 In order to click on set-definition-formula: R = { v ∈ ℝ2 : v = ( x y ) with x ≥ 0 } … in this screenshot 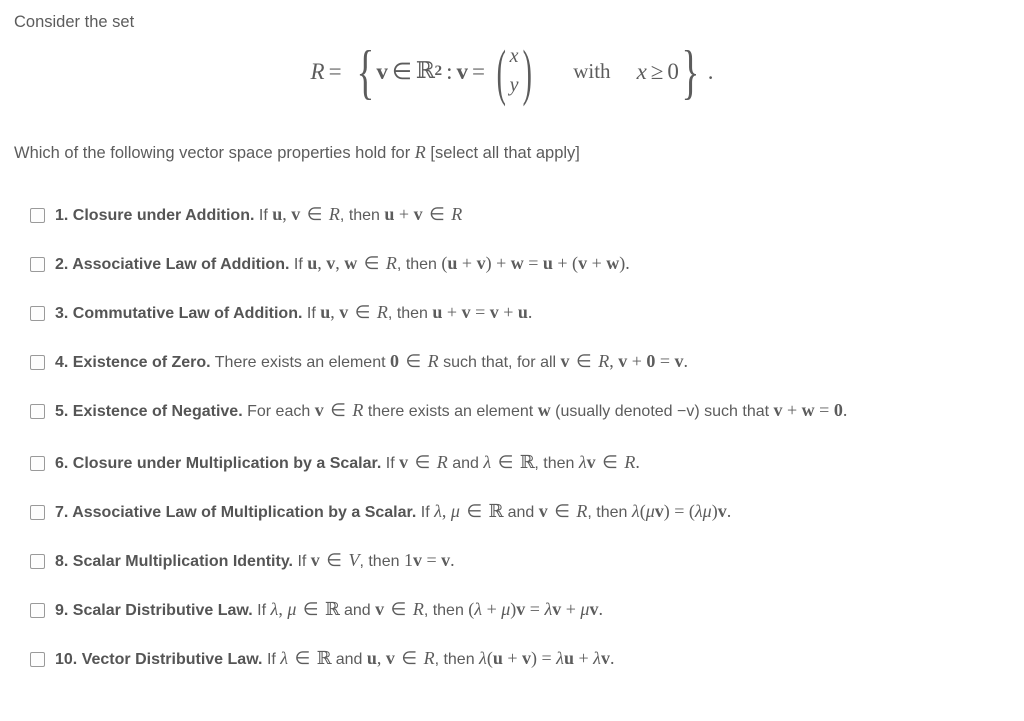, I will do `click(512, 73)`.